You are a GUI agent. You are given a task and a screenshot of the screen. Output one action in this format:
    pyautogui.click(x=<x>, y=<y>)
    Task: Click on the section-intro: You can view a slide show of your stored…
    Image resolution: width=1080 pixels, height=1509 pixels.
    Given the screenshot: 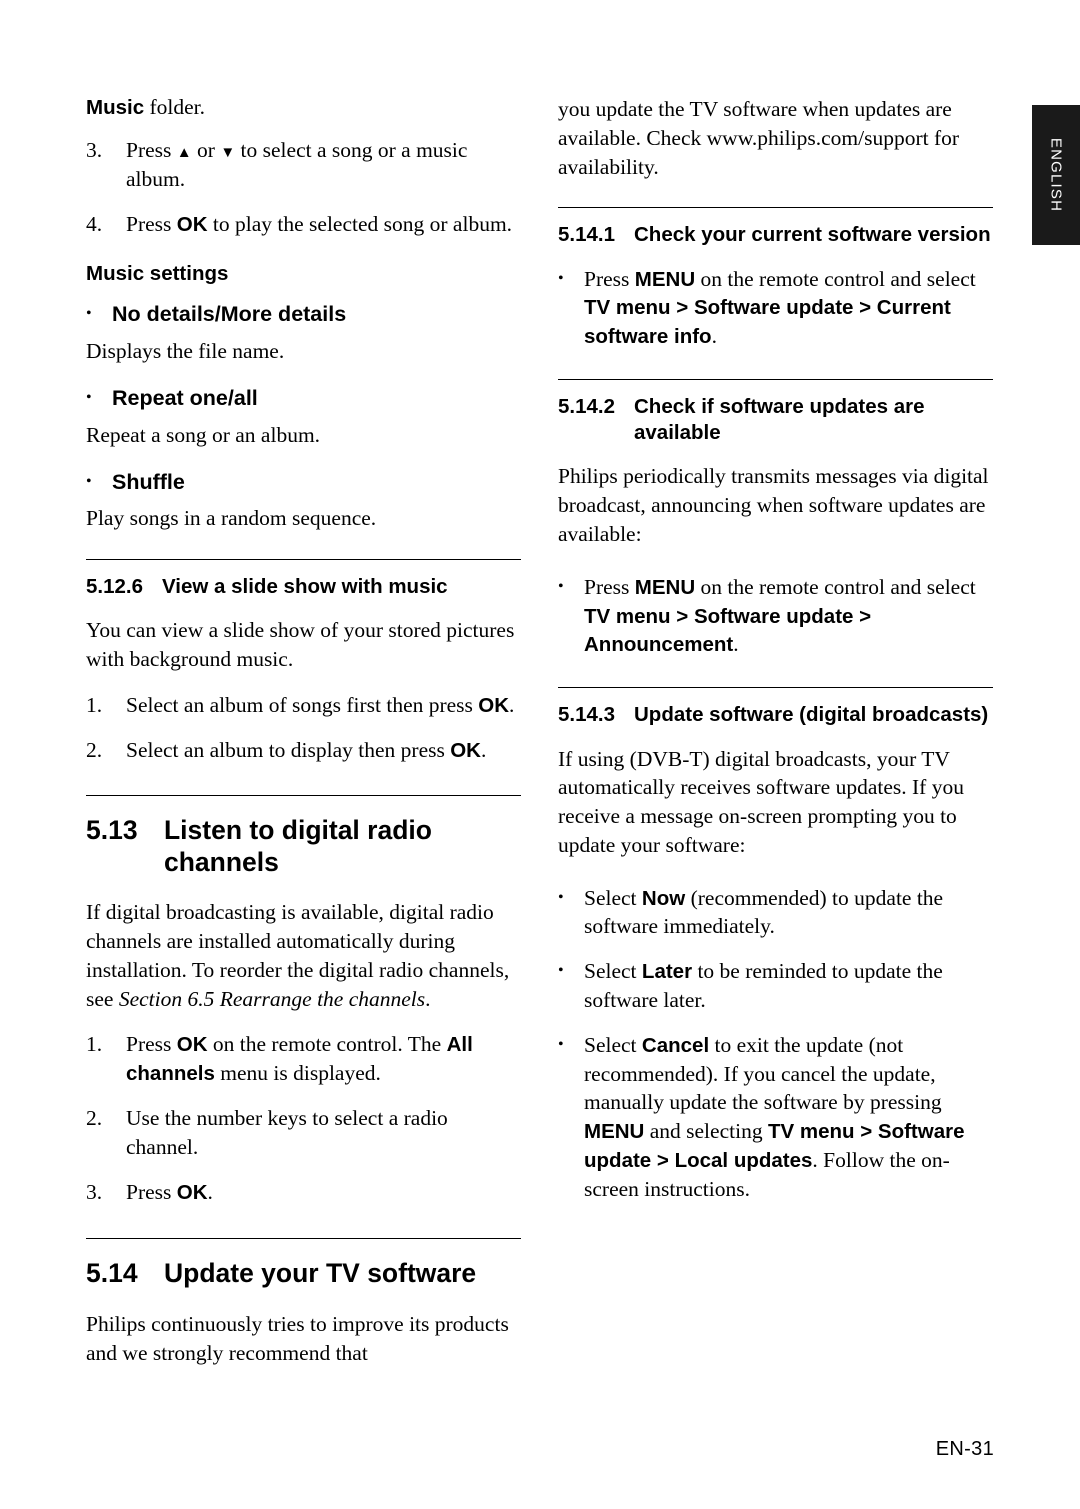 What is the action you would take?
    pyautogui.click(x=300, y=645)
    